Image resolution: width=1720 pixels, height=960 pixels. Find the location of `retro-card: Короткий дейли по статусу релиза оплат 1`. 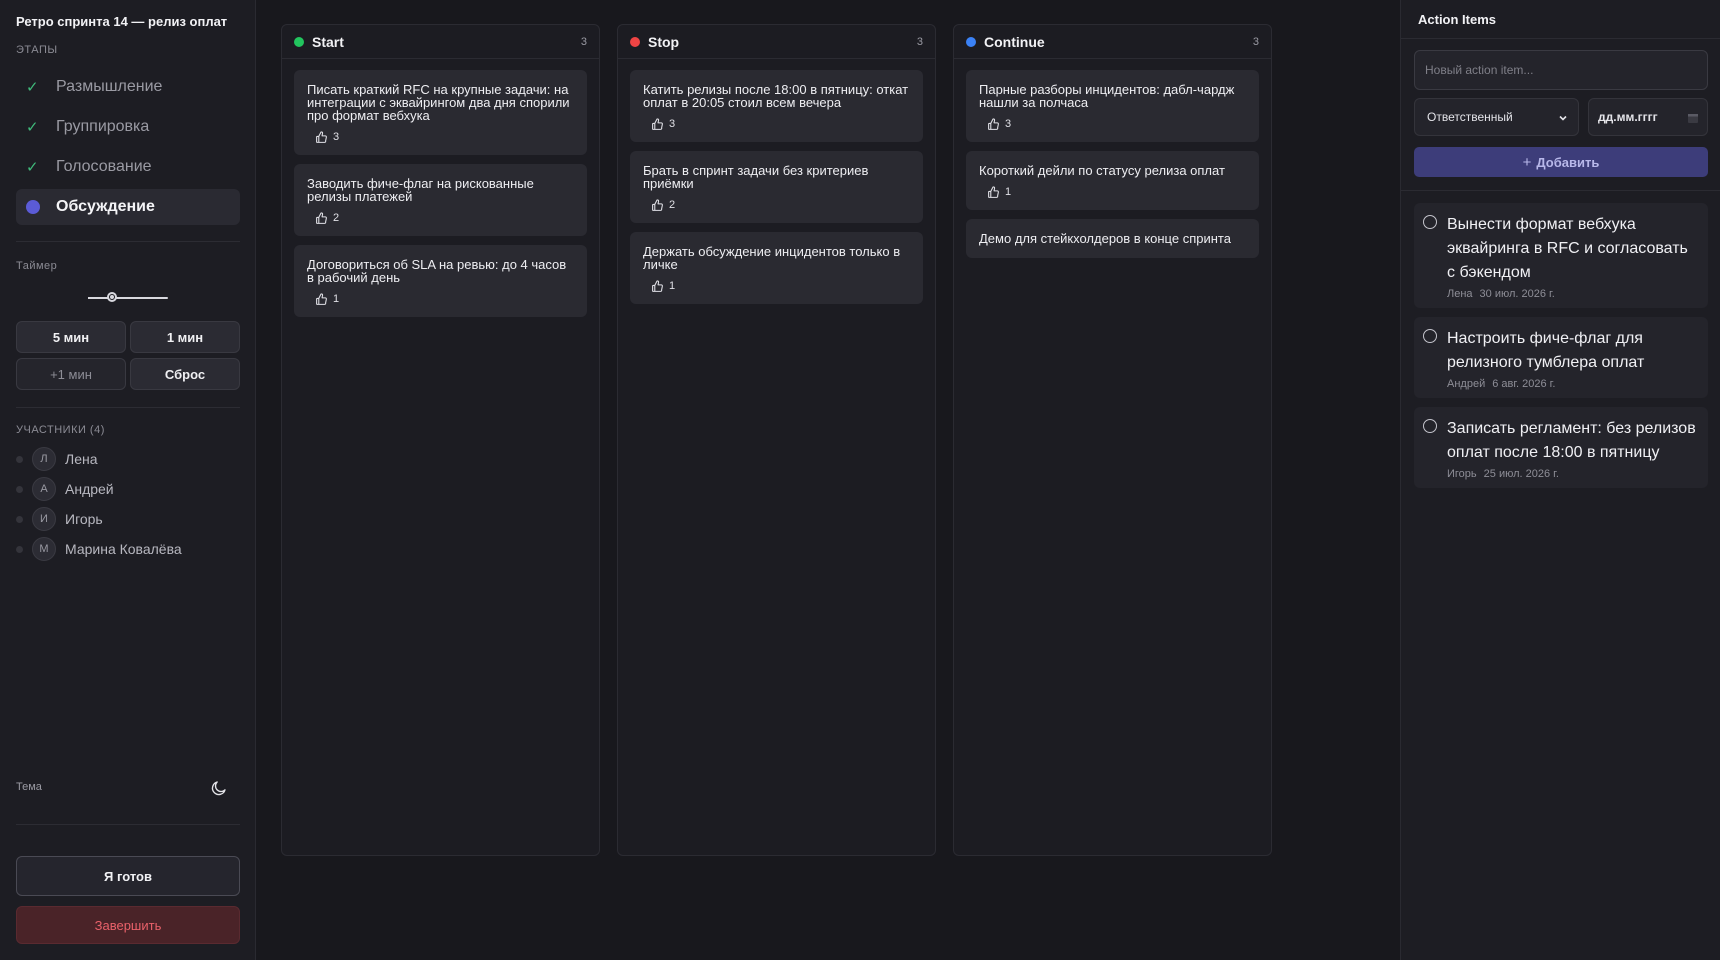

retro-card: Короткий дейли по статусу релиза оплат 1 is located at coordinates (1112, 180).